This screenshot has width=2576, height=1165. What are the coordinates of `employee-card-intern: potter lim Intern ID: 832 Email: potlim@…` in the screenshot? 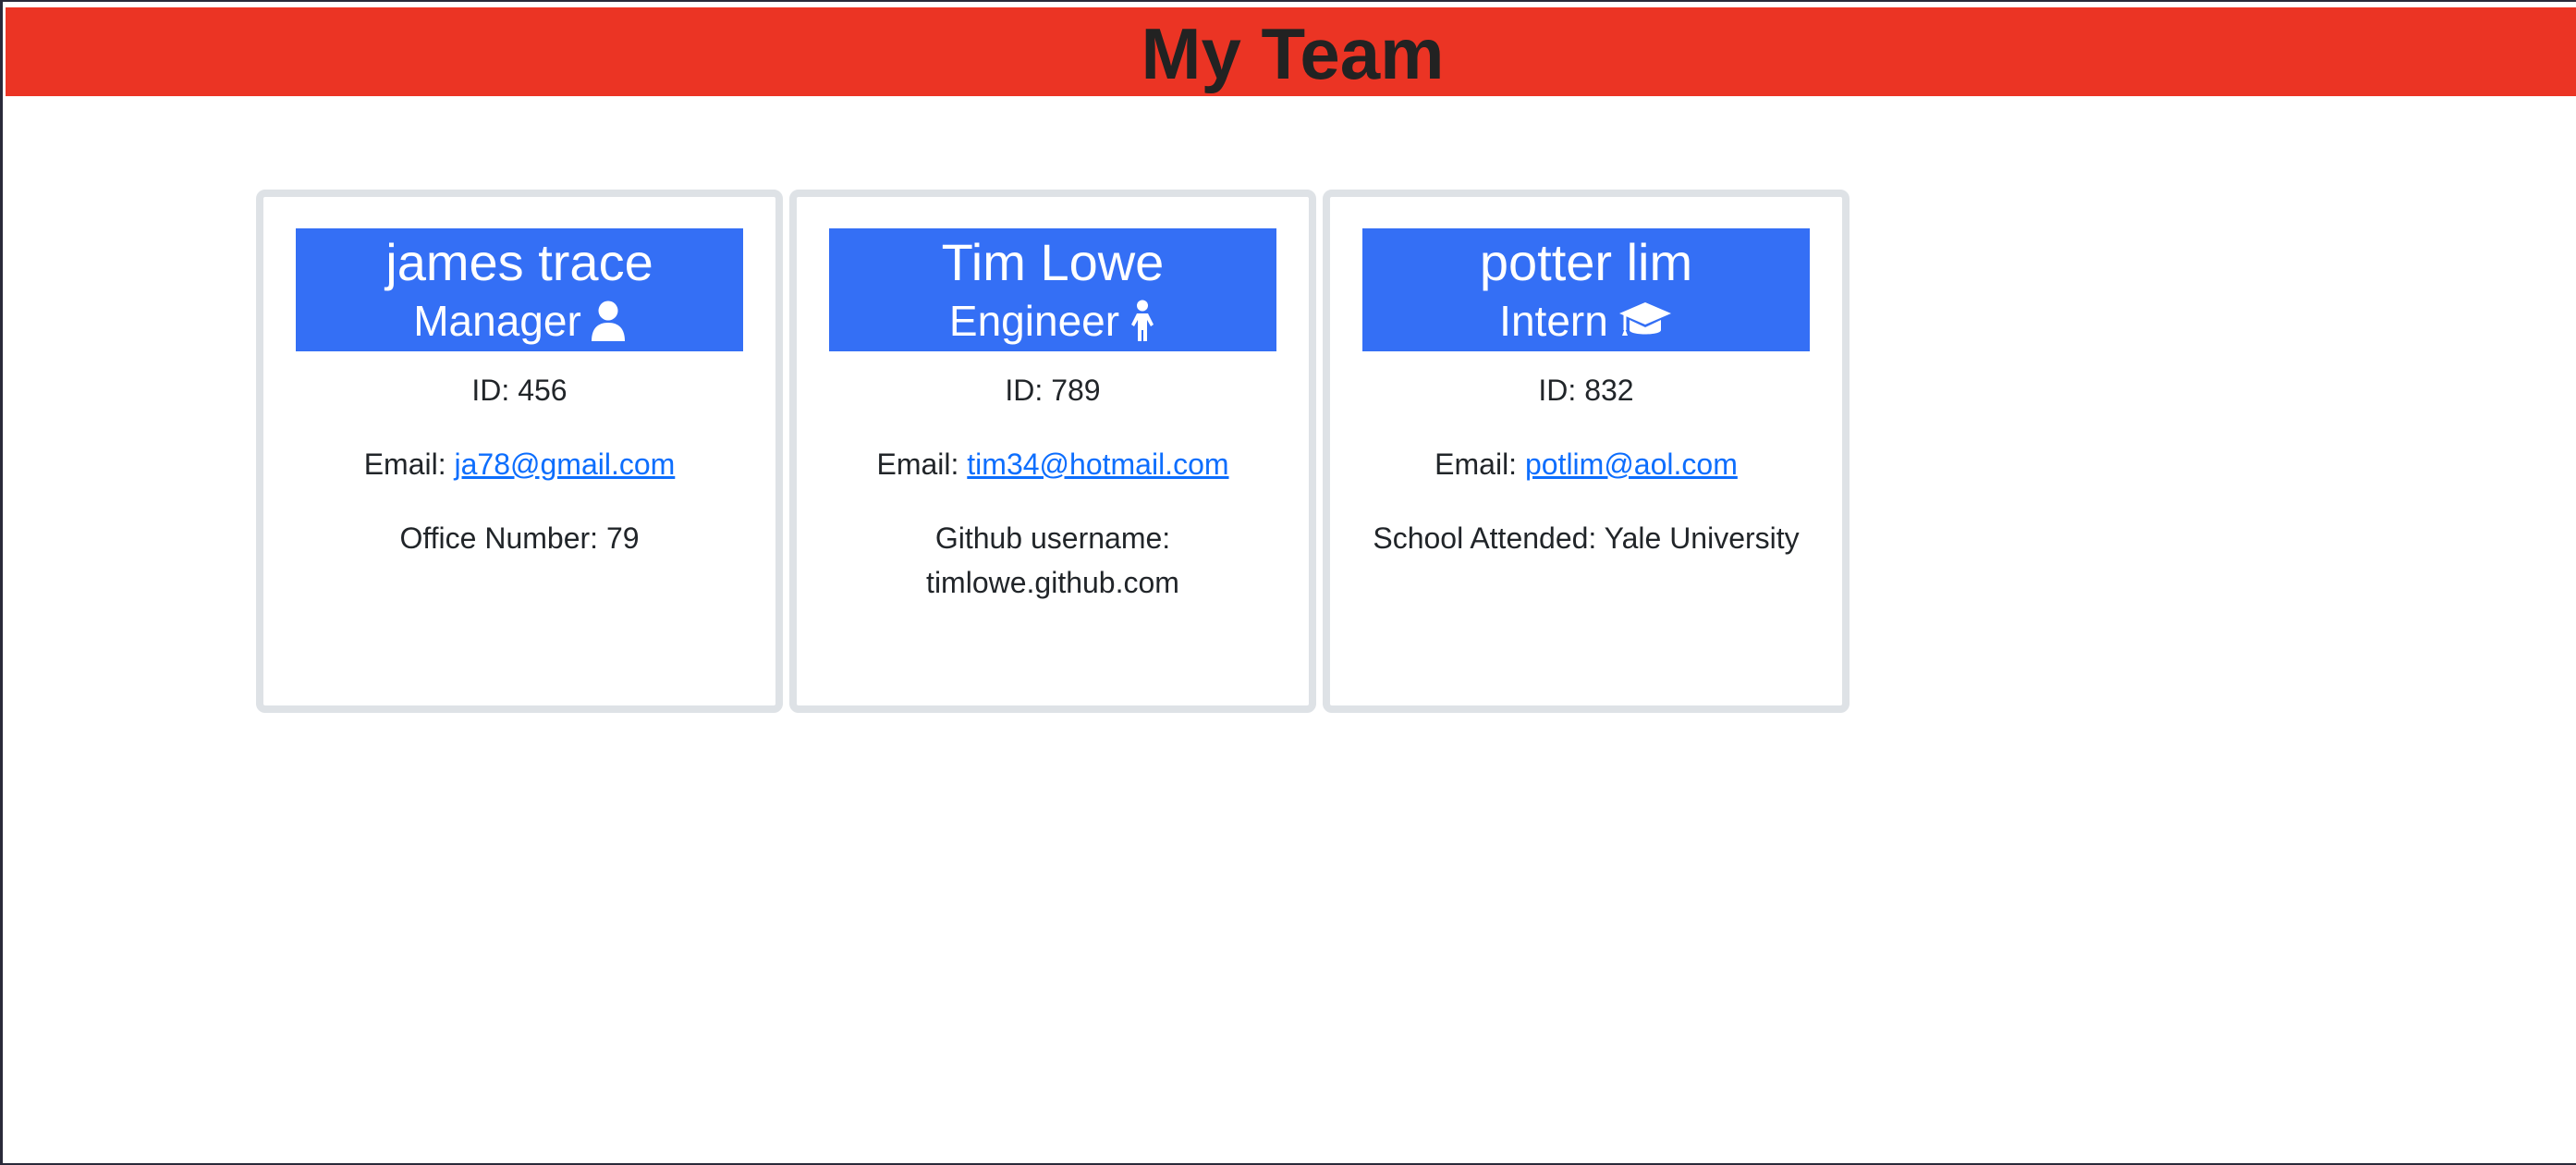 It's located at (1586, 452).